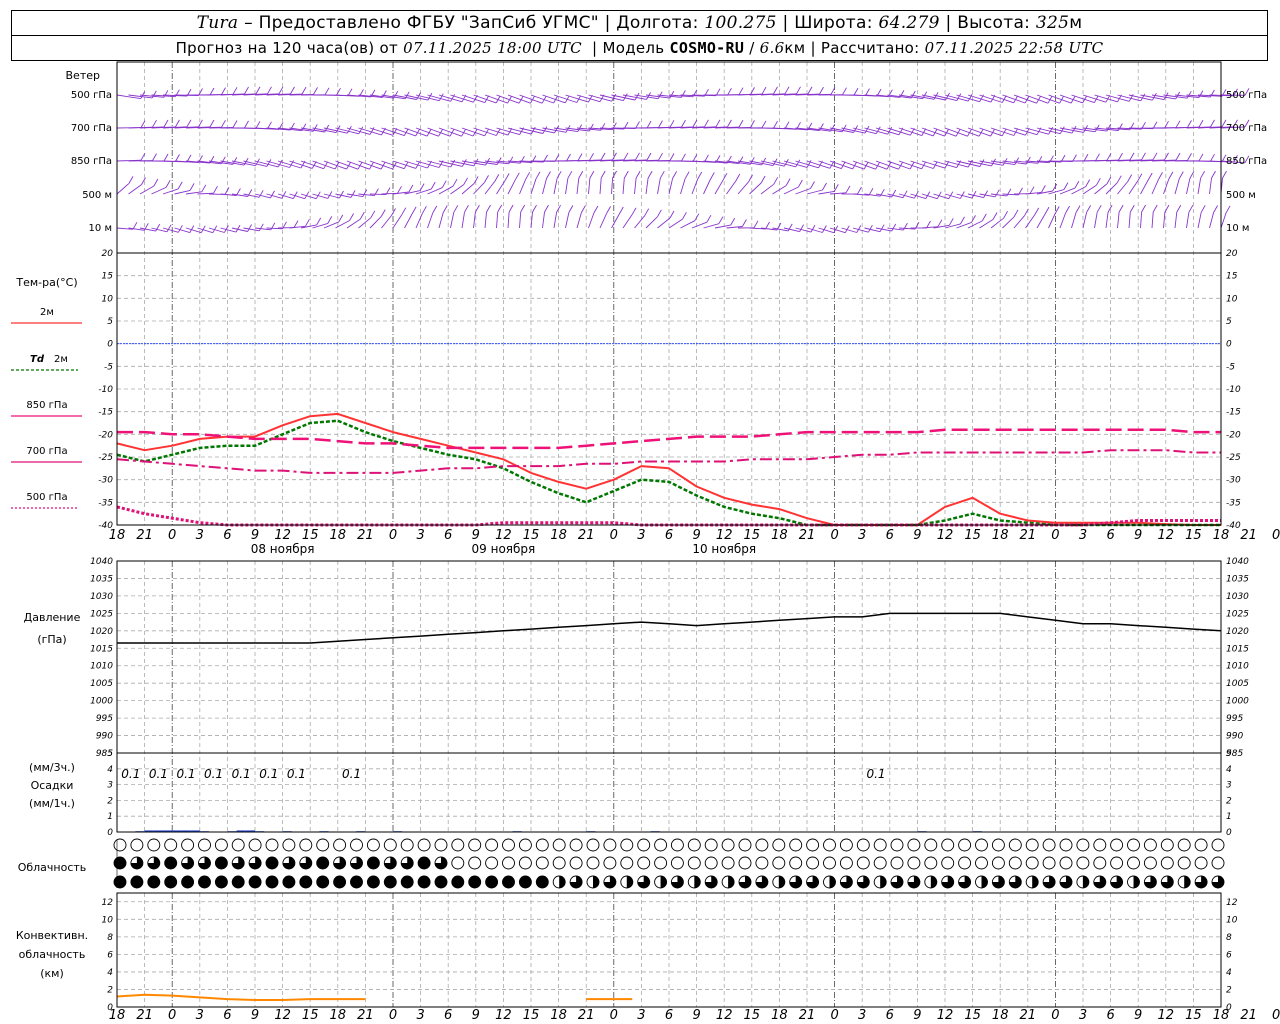 This screenshot has height=1024, width=1280. I want to click on x-tick-label-bottom: 12, so click(503, 1015).